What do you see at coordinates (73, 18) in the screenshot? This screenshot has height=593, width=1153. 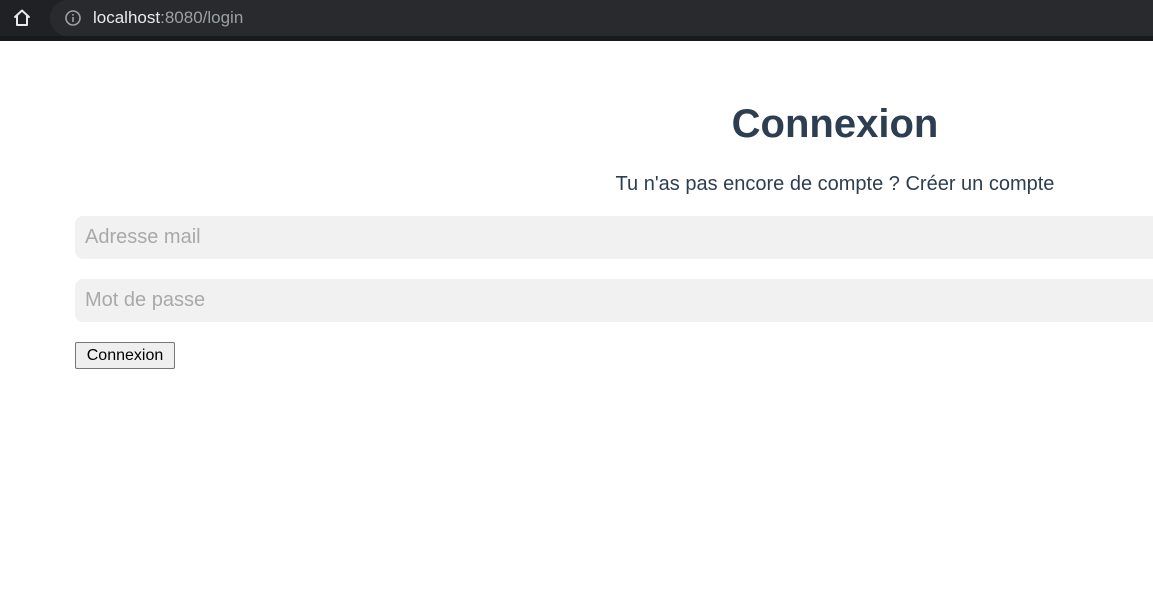 I see `info-icon` at bounding box center [73, 18].